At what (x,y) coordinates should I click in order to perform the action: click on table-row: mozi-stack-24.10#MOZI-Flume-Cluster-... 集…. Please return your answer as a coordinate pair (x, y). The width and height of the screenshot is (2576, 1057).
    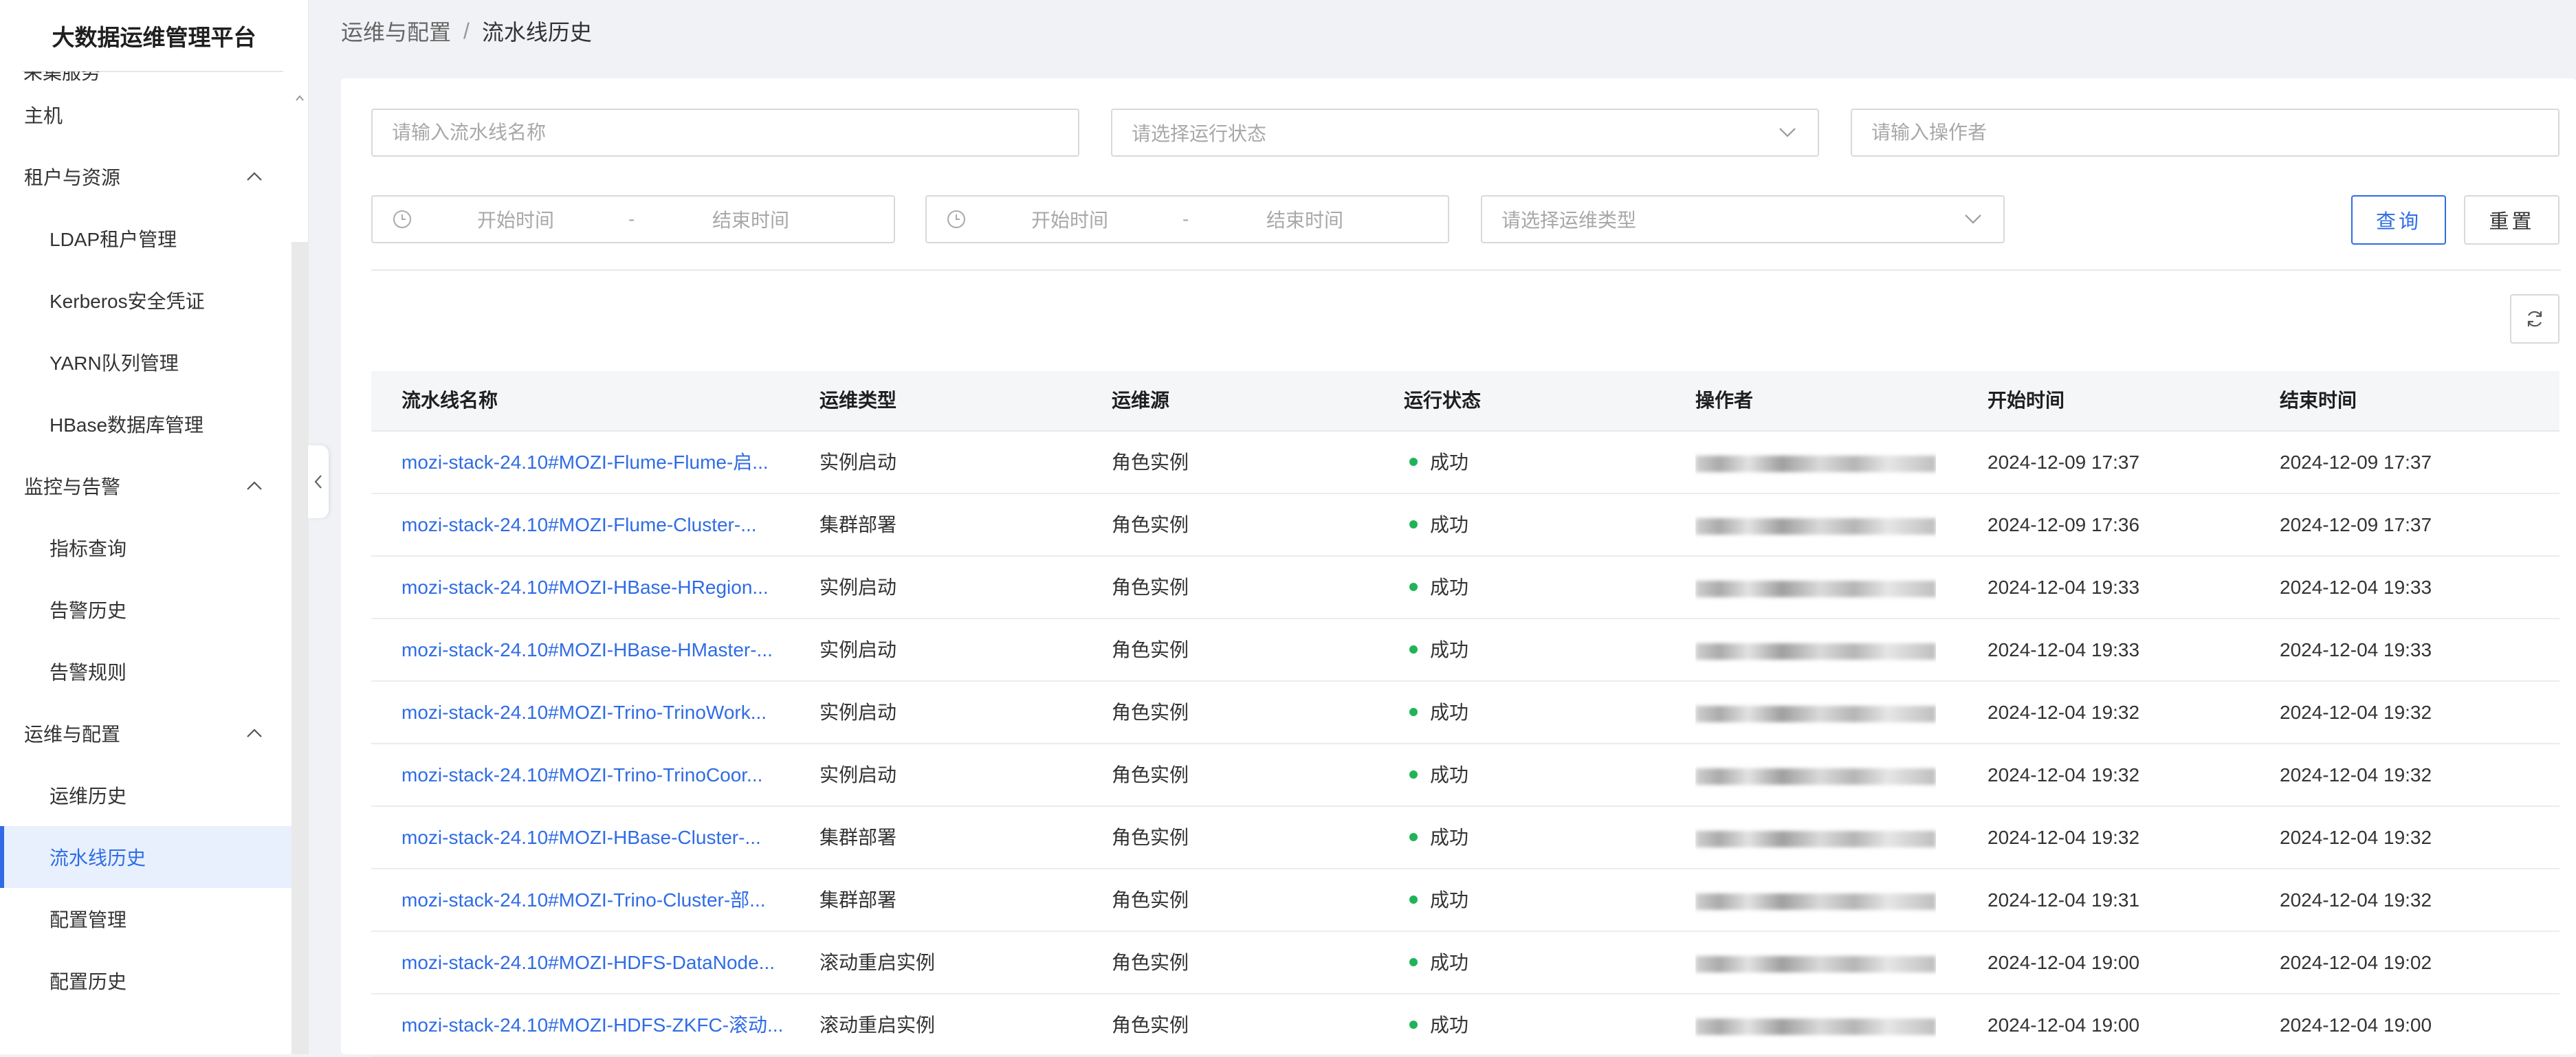
    Looking at the image, I should click on (1465, 525).